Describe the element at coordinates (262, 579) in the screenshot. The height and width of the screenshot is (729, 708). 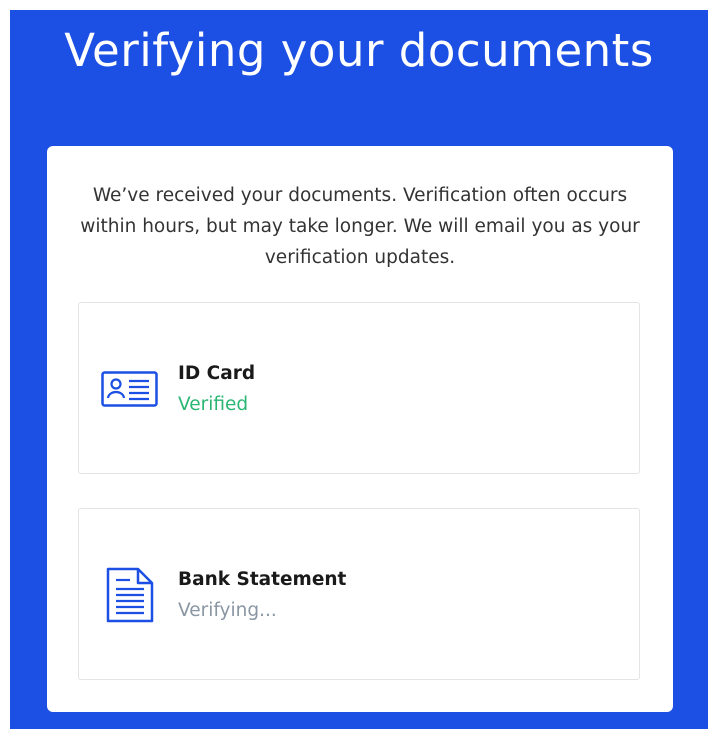
I see `document-name: Bank Statement` at that location.